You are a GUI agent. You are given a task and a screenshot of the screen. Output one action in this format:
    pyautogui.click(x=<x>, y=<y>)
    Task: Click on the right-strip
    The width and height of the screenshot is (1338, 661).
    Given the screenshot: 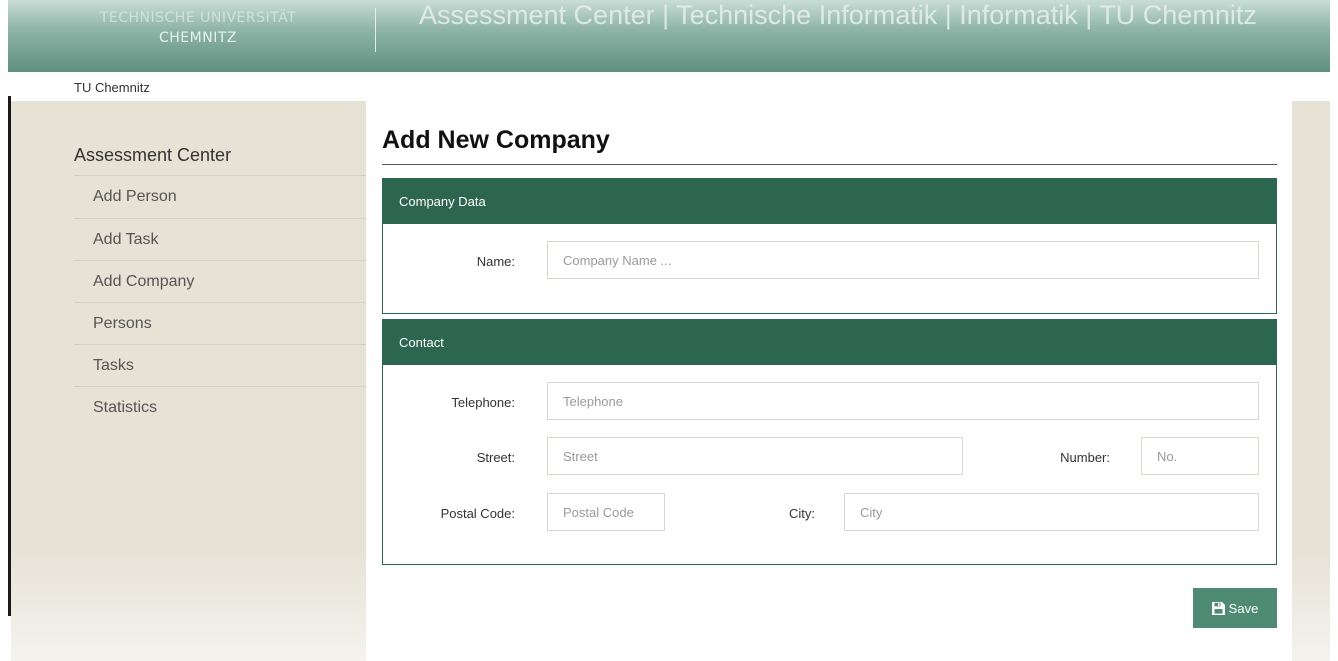 What is the action you would take?
    pyautogui.click(x=1311, y=381)
    